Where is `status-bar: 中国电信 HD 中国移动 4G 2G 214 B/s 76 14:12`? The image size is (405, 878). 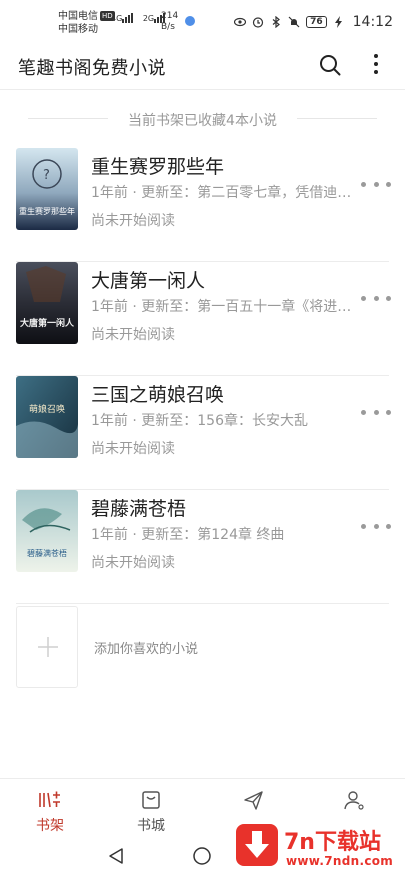 status-bar: 中国电信 HD 中国移动 4G 2G 214 B/s 76 14:12 is located at coordinates (202, 22).